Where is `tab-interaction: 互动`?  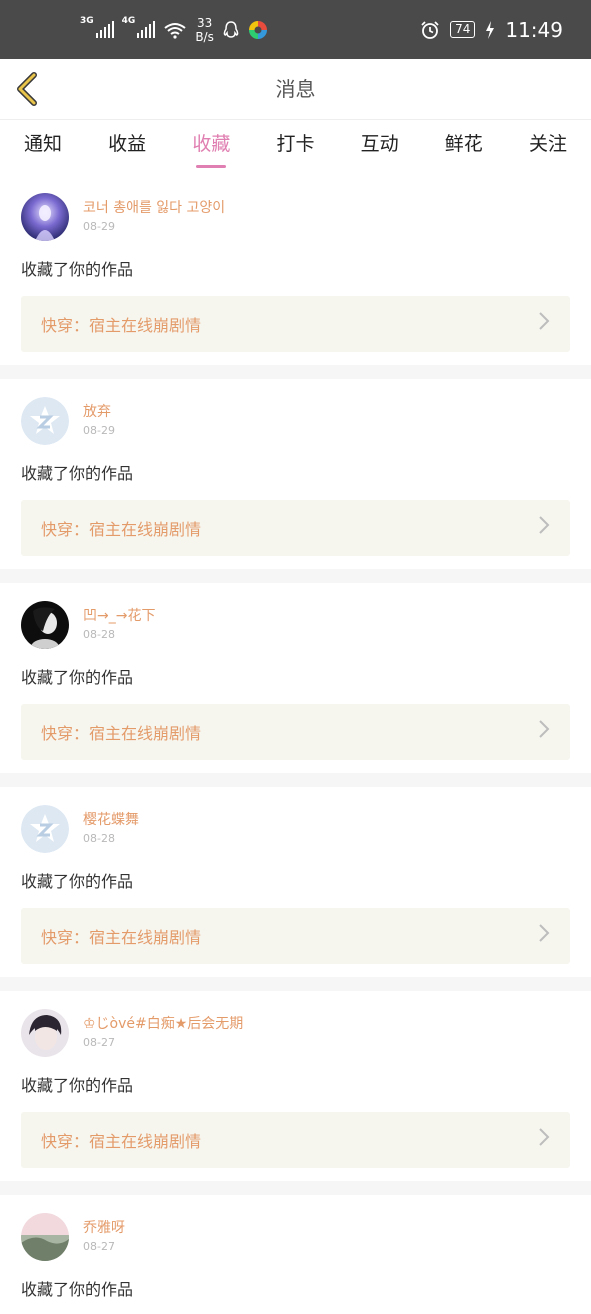 tab-interaction: 互动 is located at coordinates (380, 145).